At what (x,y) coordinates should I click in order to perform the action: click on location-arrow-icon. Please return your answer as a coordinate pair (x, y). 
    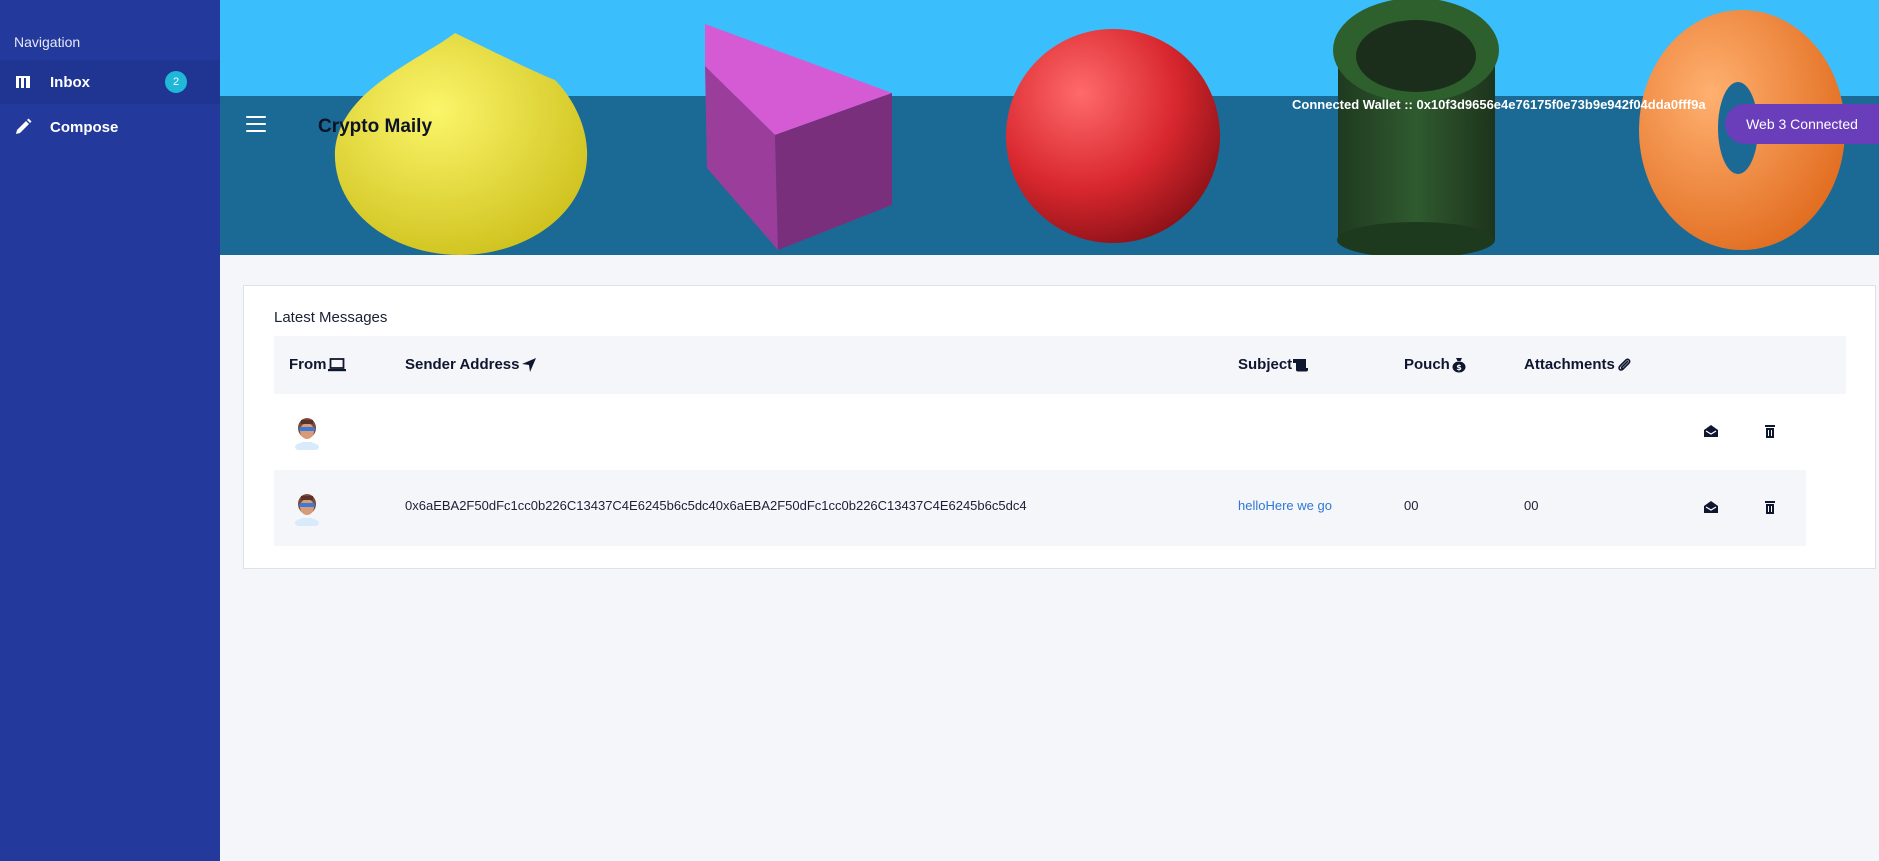
    Looking at the image, I should click on (528, 364).